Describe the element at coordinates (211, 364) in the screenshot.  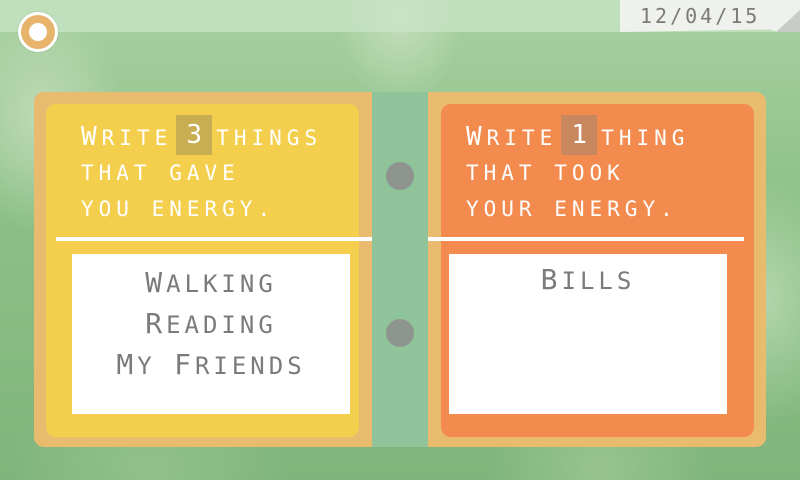
I see `answer-item: MY FRIENDS` at that location.